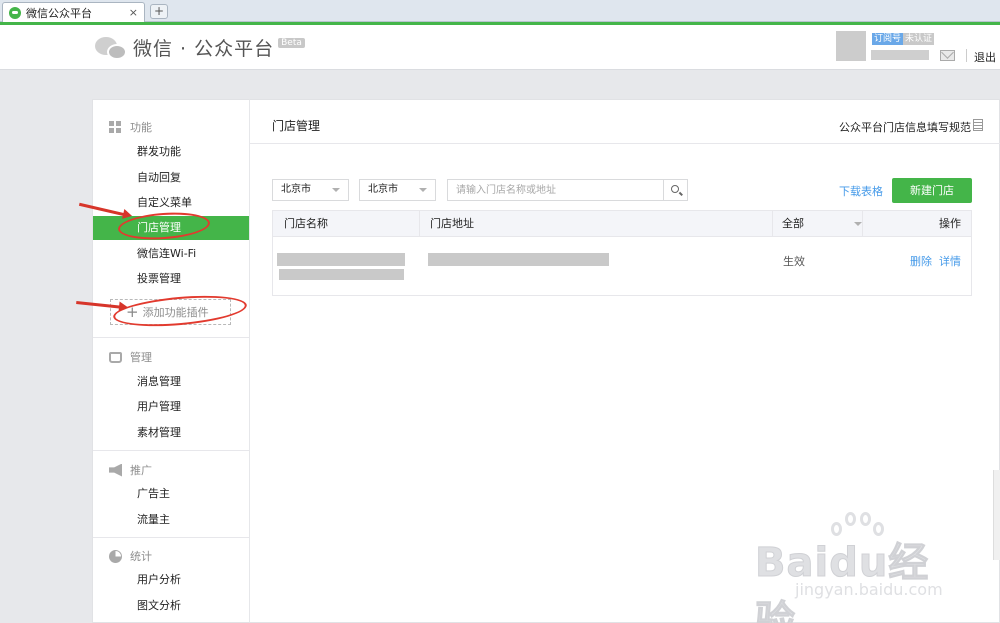 The height and width of the screenshot is (623, 1000). Describe the element at coordinates (625, 143) in the screenshot. I see `header-divider` at that location.